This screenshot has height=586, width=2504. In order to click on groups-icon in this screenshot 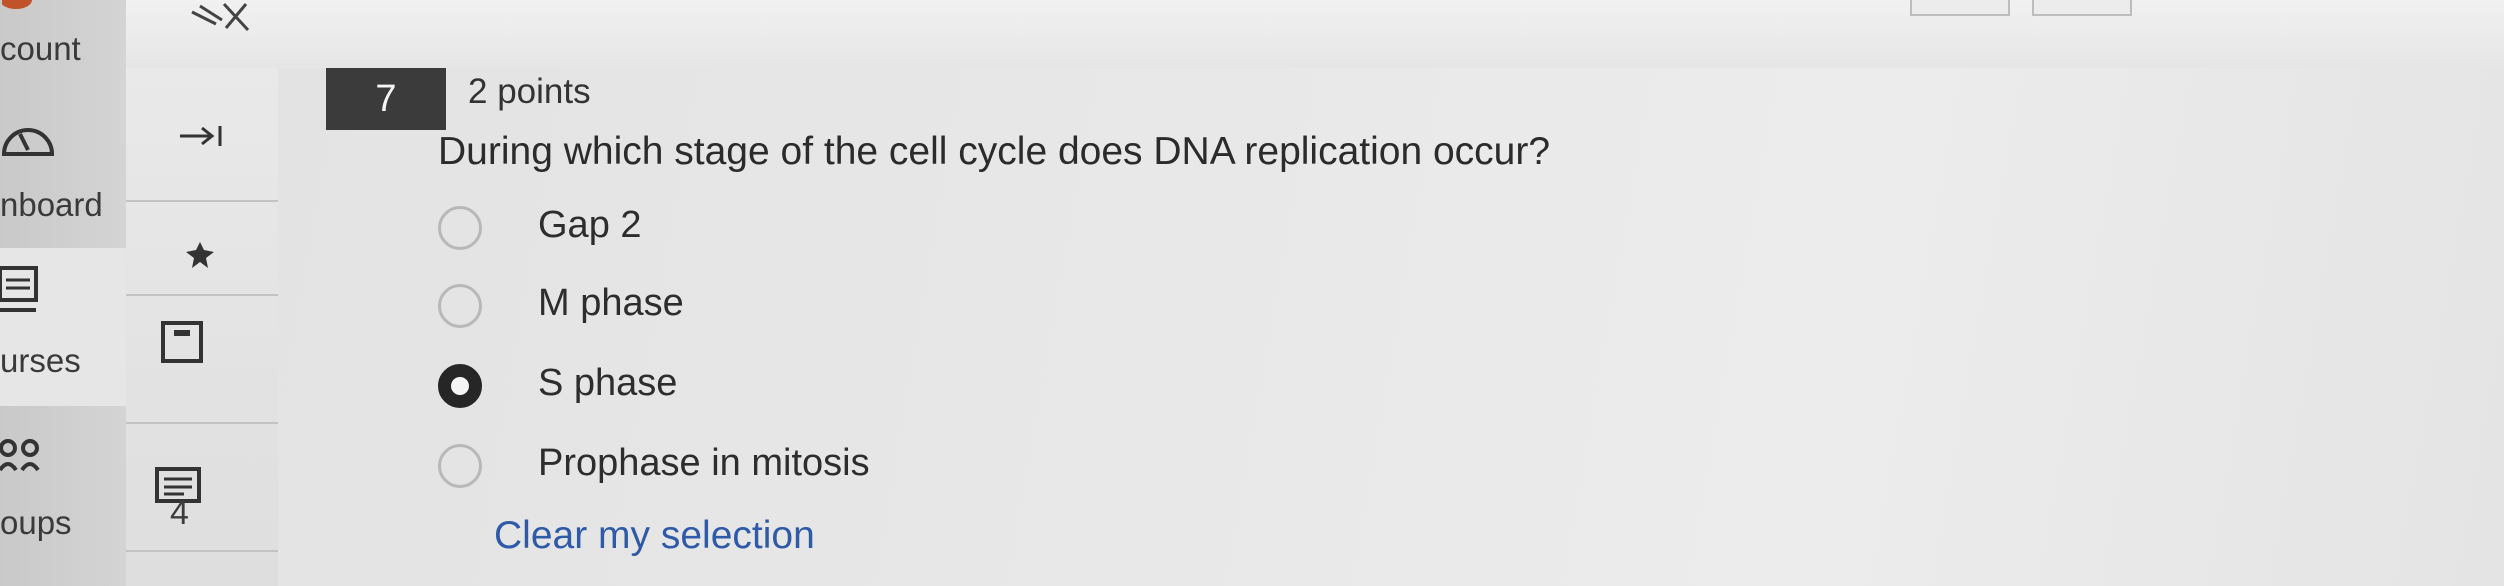, I will do `click(20, 455)`.